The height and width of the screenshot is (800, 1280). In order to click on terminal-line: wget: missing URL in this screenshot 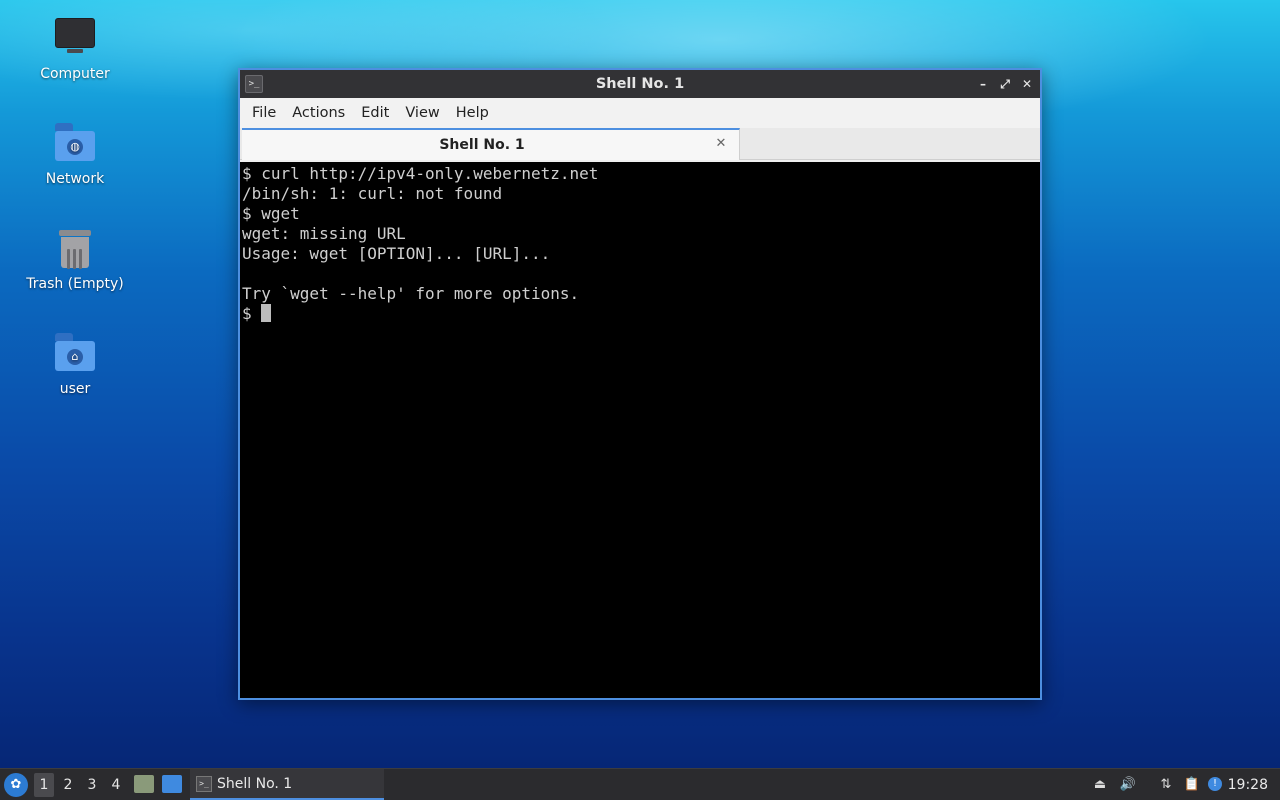, I will do `click(324, 233)`.